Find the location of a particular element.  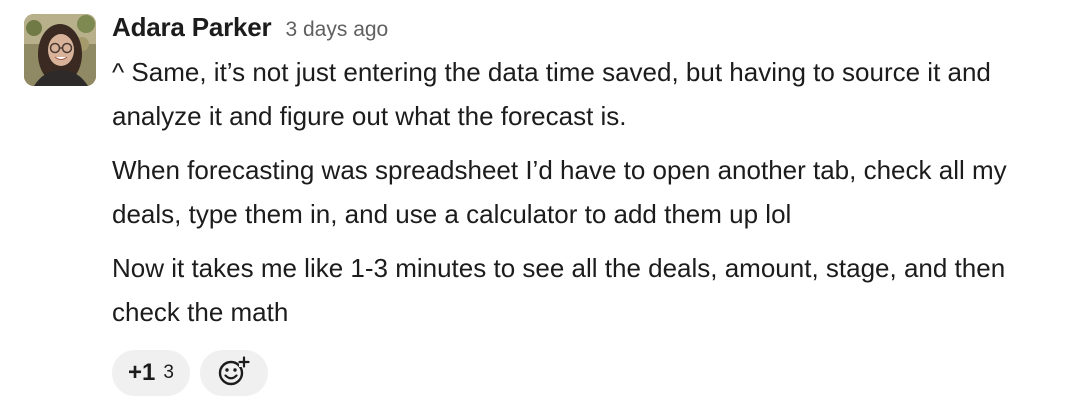

avatar is located at coordinates (60, 50).